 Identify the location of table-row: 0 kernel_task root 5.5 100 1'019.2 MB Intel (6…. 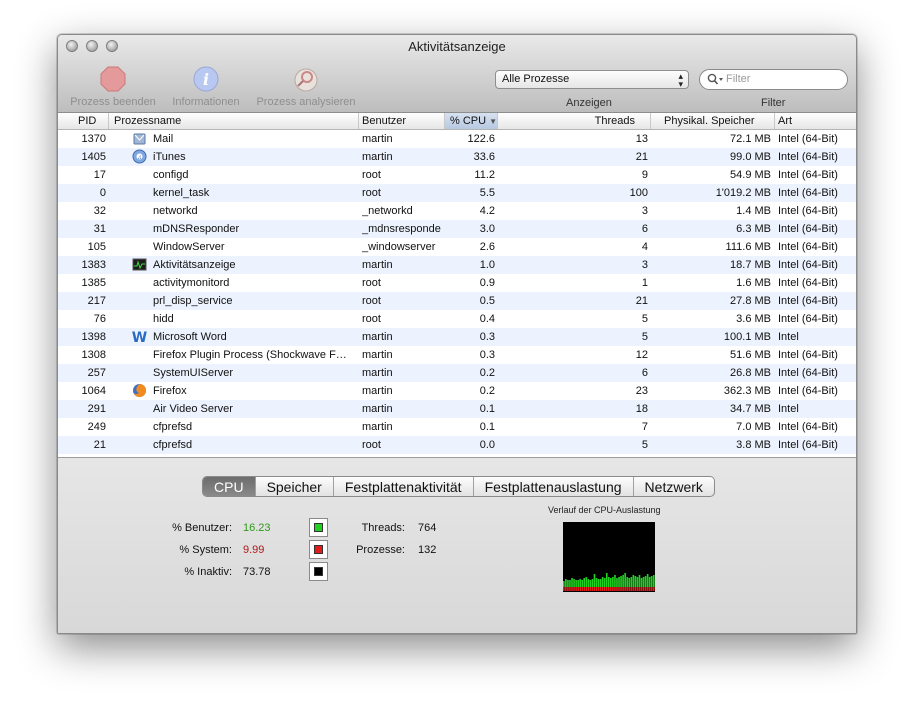
(457, 193).